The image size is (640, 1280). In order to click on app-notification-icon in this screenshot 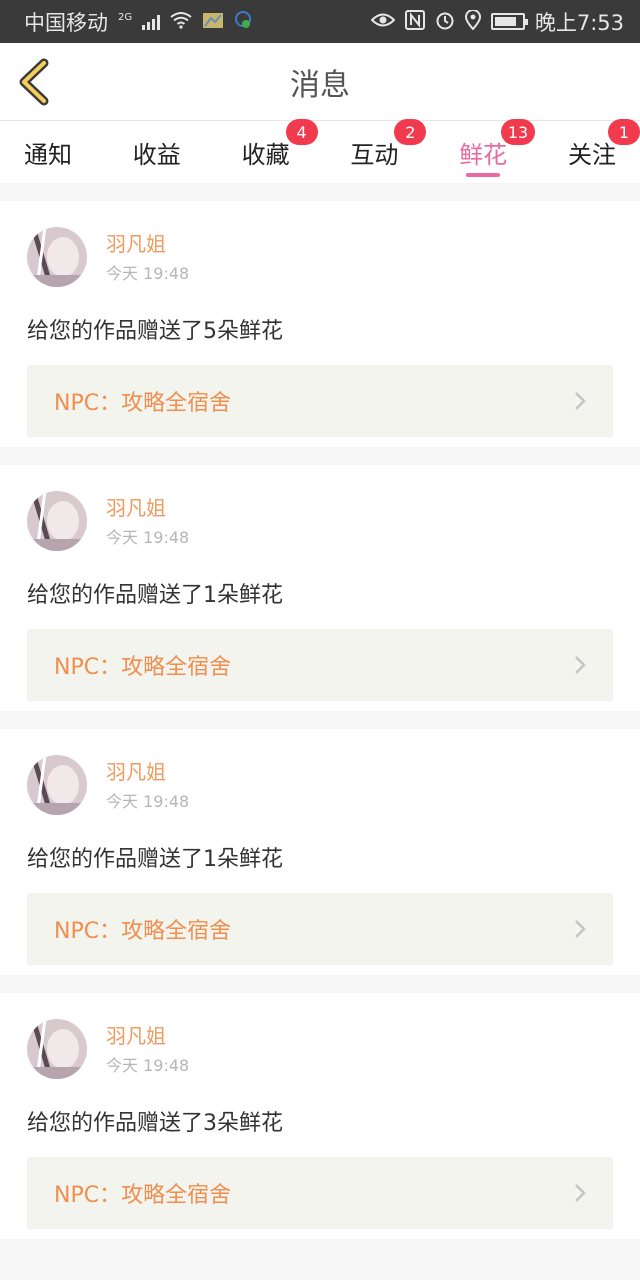, I will do `click(213, 22)`.